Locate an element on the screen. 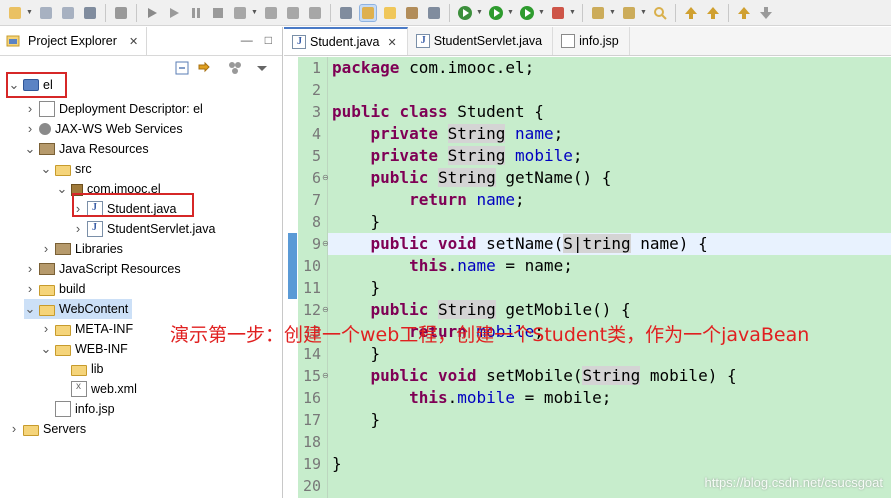 The width and height of the screenshot is (891, 498). xml-file-icon is located at coordinates (79, 389).